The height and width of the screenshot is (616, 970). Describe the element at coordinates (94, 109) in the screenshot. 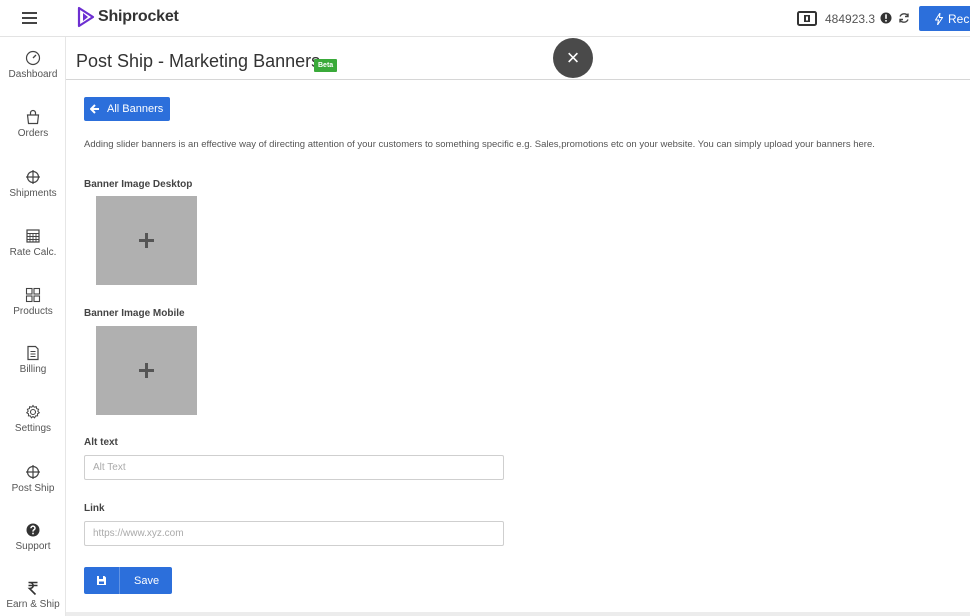

I see `arrow-left-icon` at that location.